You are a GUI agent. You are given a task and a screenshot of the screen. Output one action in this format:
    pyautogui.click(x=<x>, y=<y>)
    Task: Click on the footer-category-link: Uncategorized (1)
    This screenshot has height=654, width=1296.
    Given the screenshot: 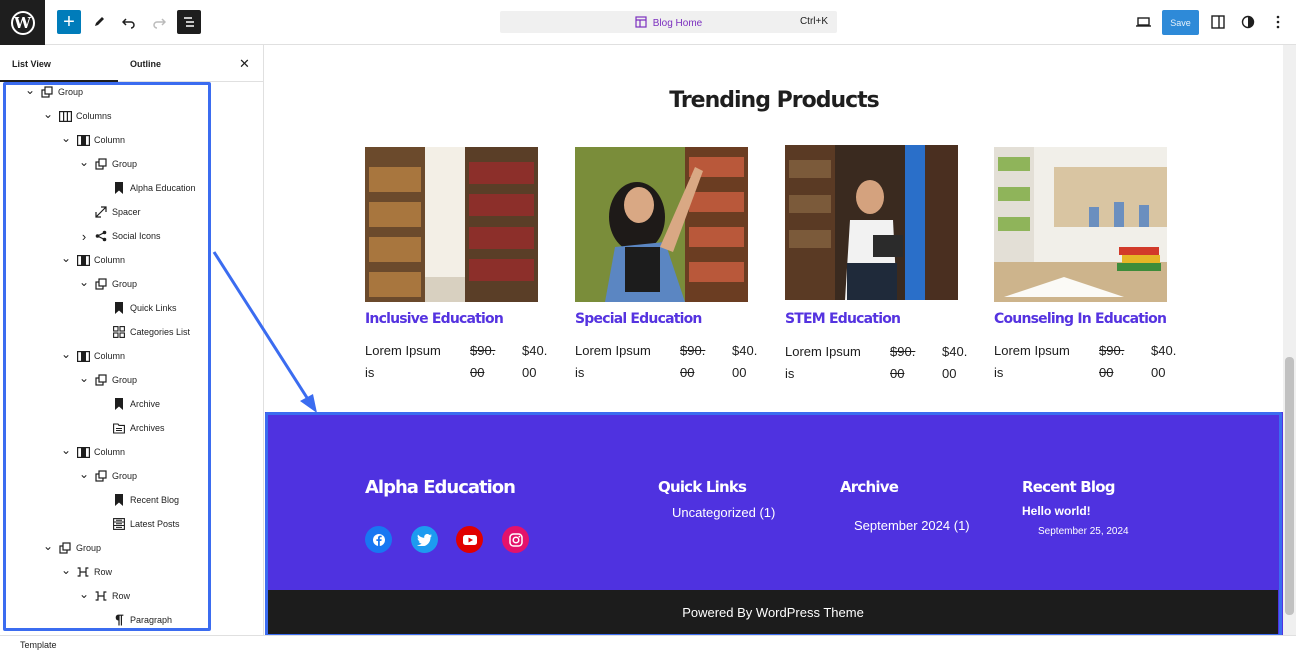 What is the action you would take?
    pyautogui.click(x=723, y=512)
    